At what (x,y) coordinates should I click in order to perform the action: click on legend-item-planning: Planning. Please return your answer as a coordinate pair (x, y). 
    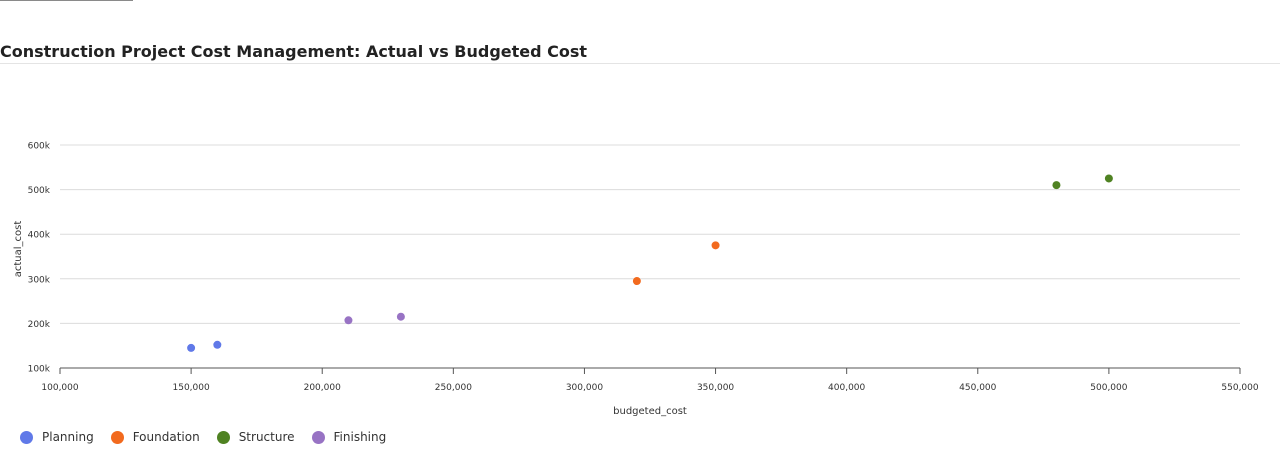
    Looking at the image, I should click on (57, 437).